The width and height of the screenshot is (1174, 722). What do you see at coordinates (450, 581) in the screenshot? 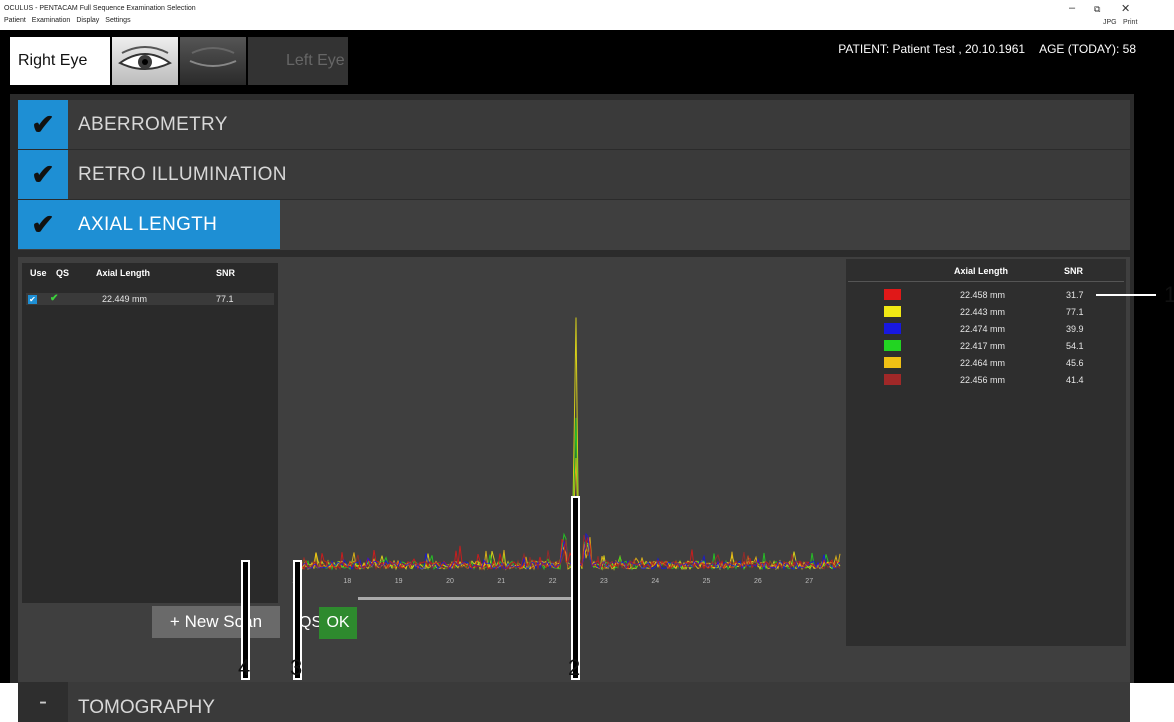
I see `x-tick-label: 20` at bounding box center [450, 581].